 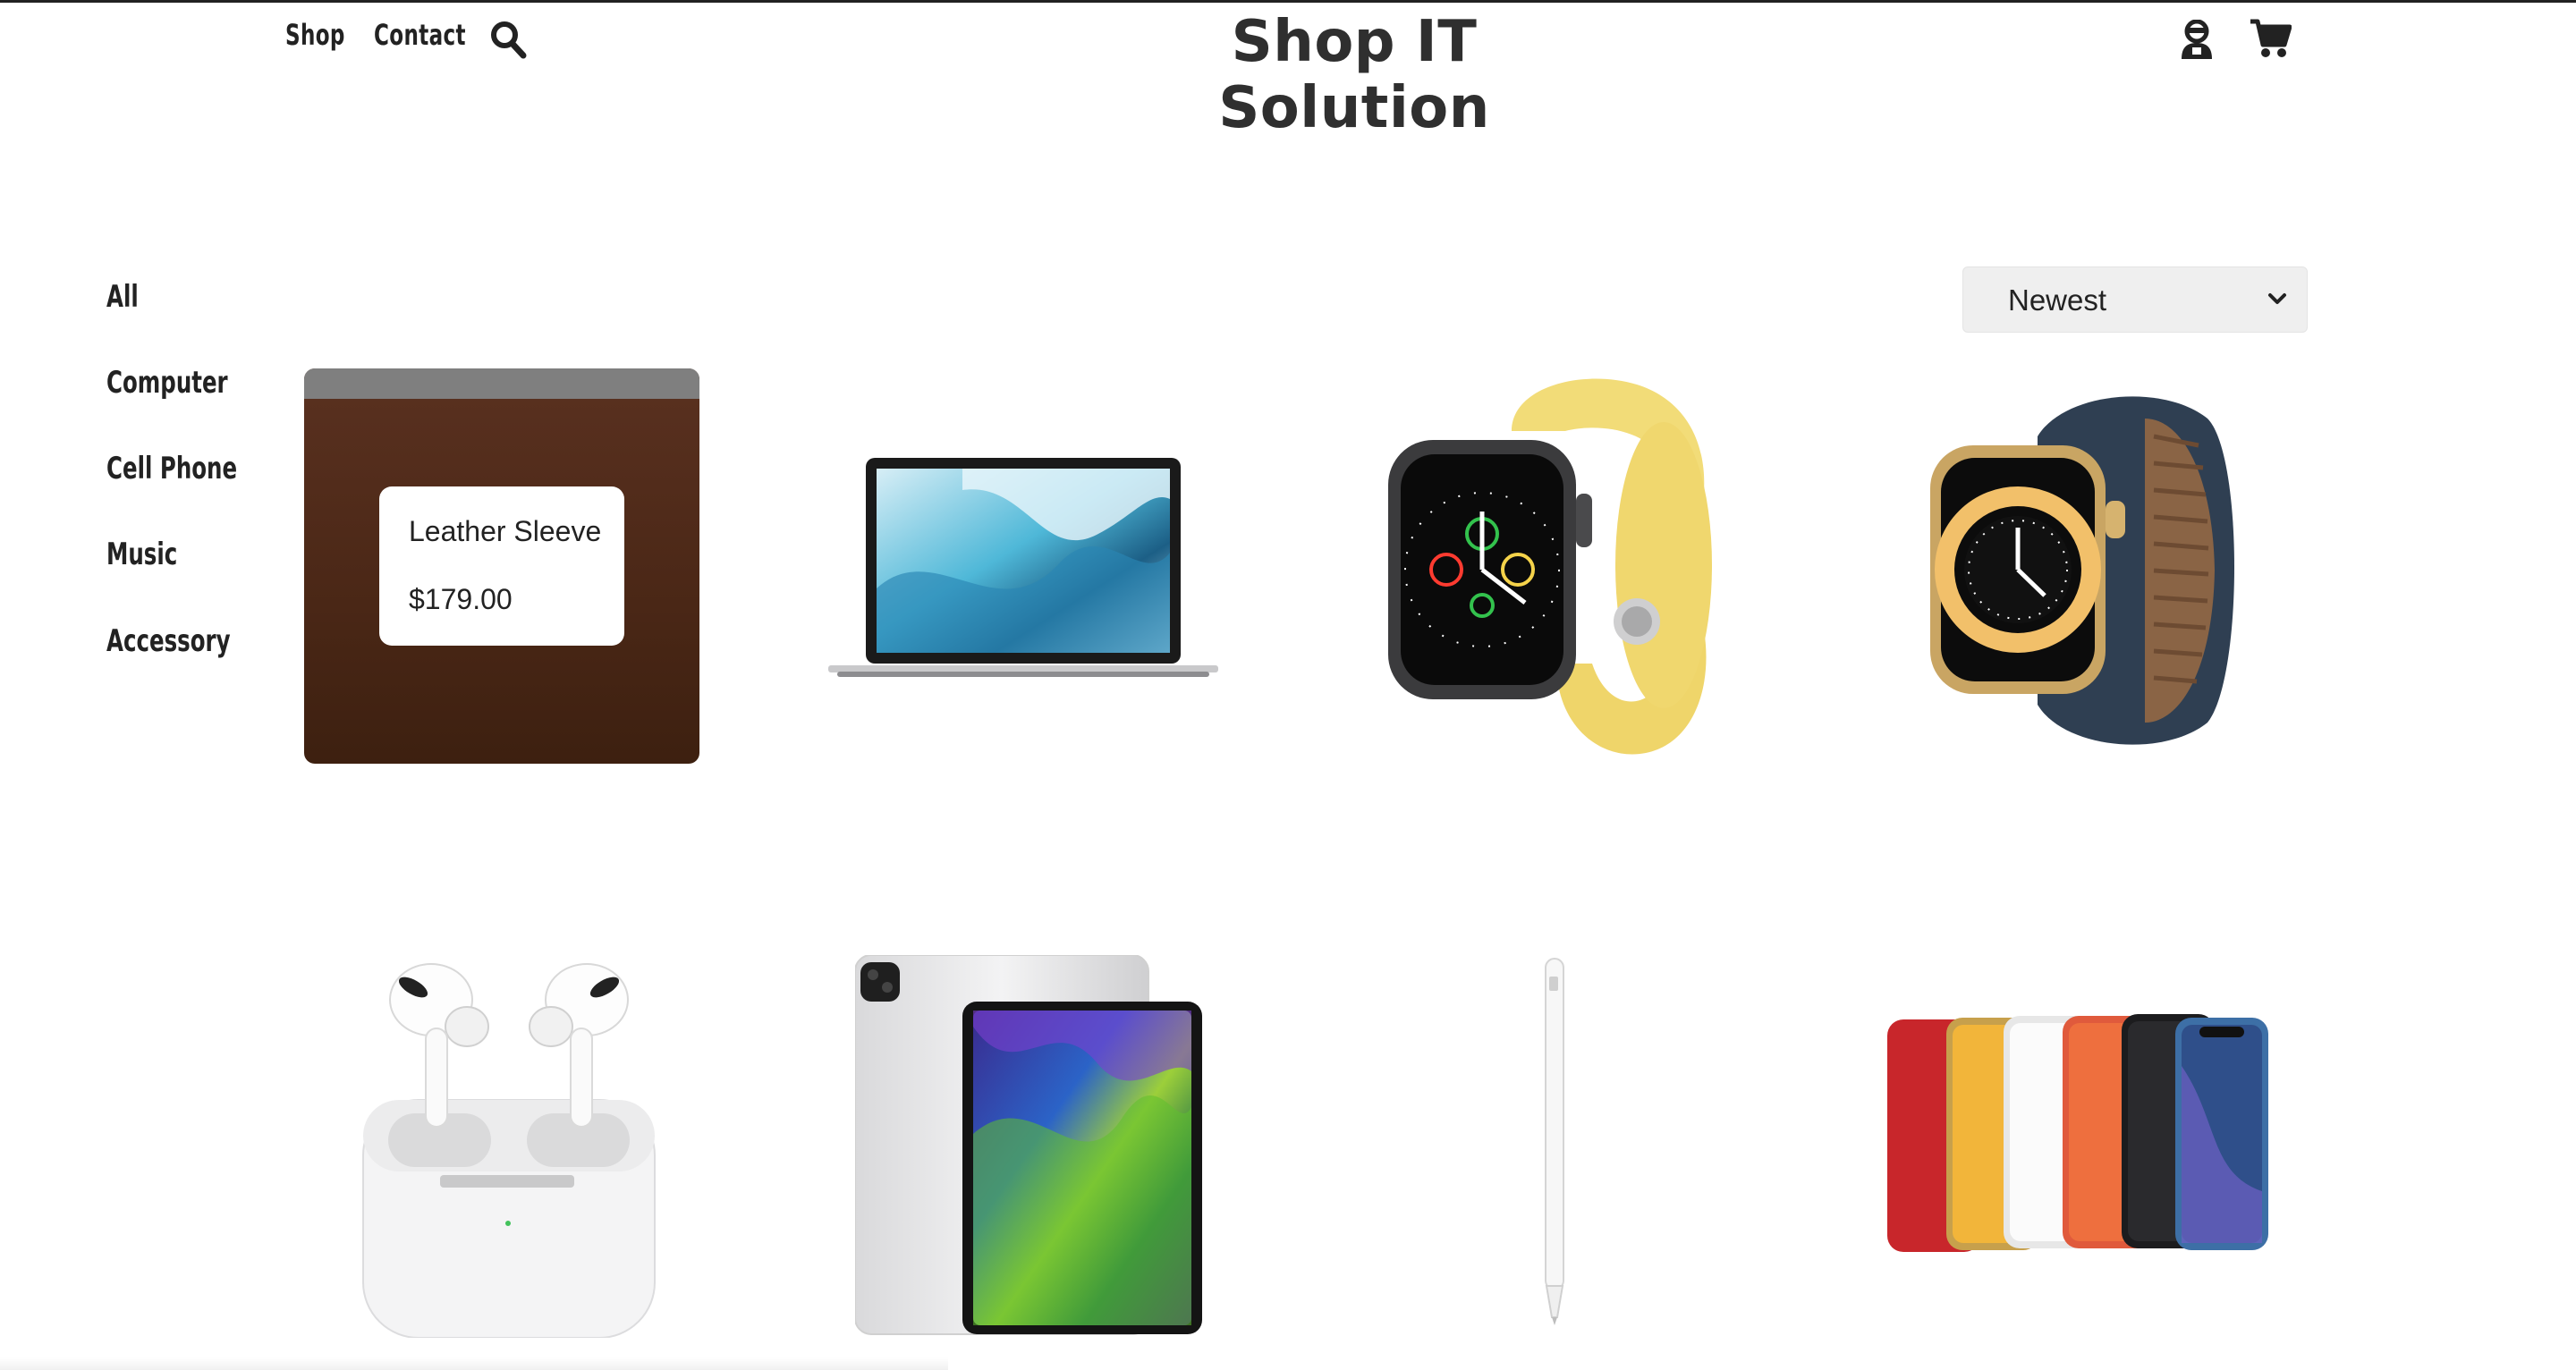 I want to click on ipad-image, so click(x=1028, y=1145).